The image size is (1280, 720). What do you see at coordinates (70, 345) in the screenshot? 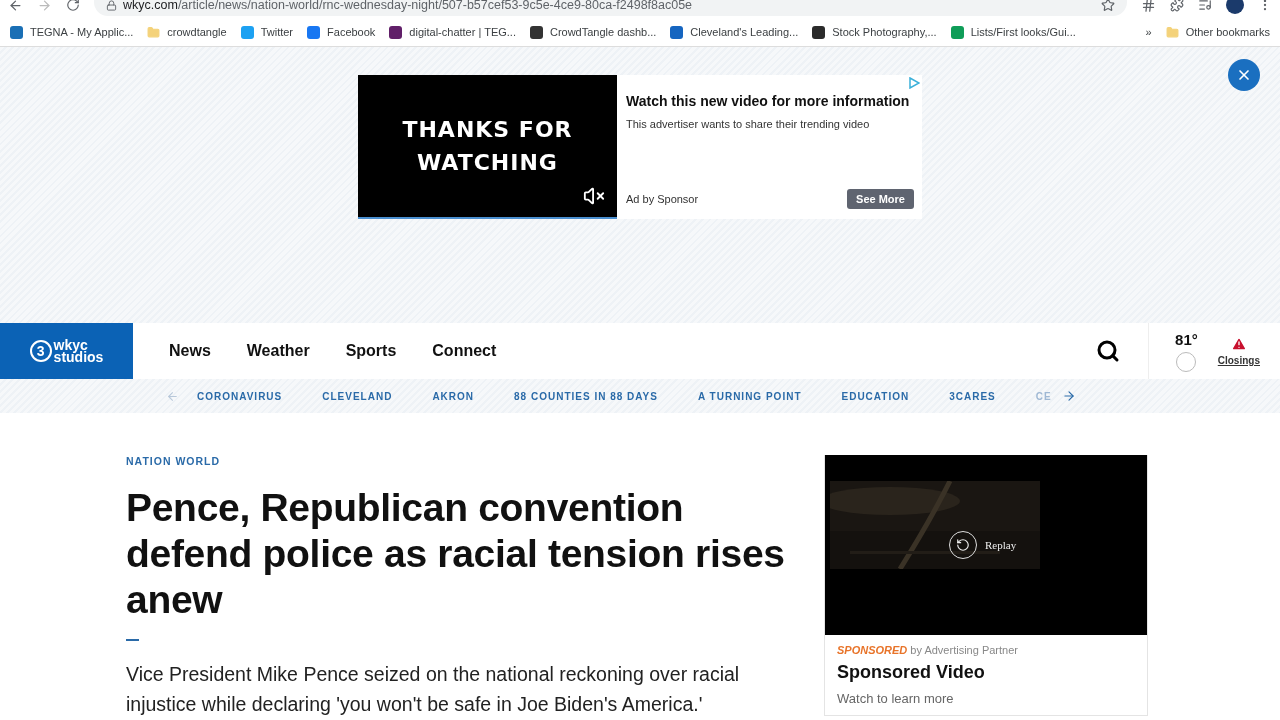
I see `logo-text: wkyc` at bounding box center [70, 345].